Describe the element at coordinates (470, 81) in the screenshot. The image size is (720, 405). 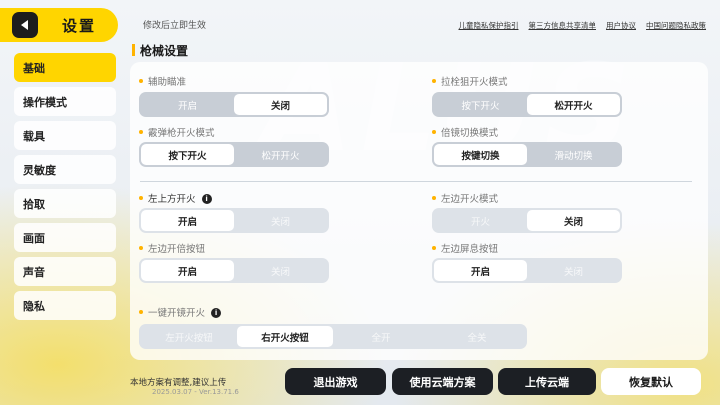
I see `bolt-fire-label: 拉栓狙开火模式` at that location.